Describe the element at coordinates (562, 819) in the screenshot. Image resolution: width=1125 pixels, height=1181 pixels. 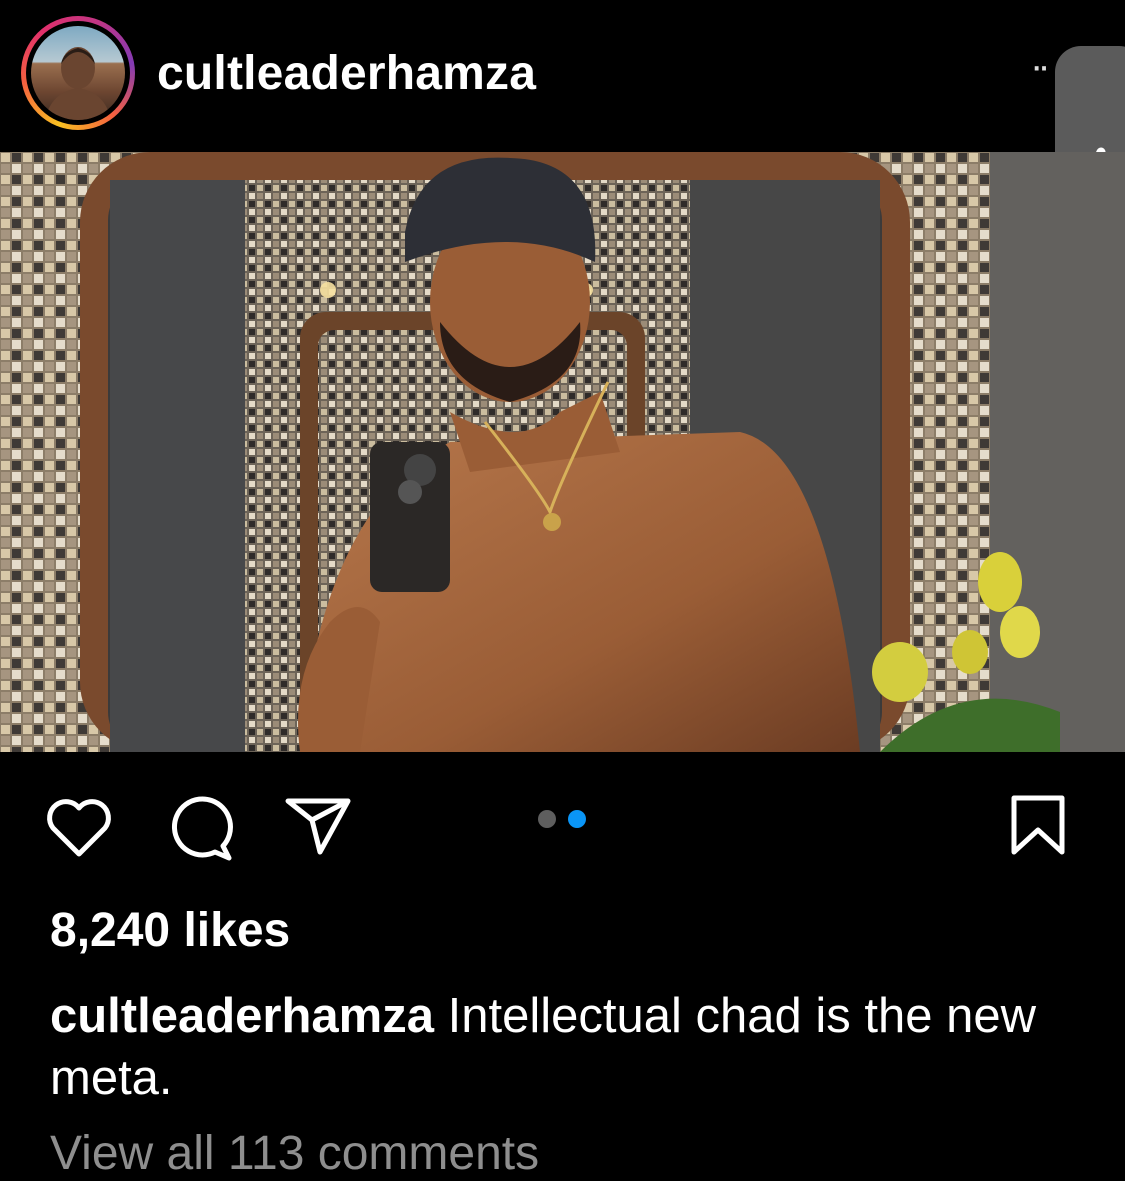
I see `carousel-indicator` at that location.